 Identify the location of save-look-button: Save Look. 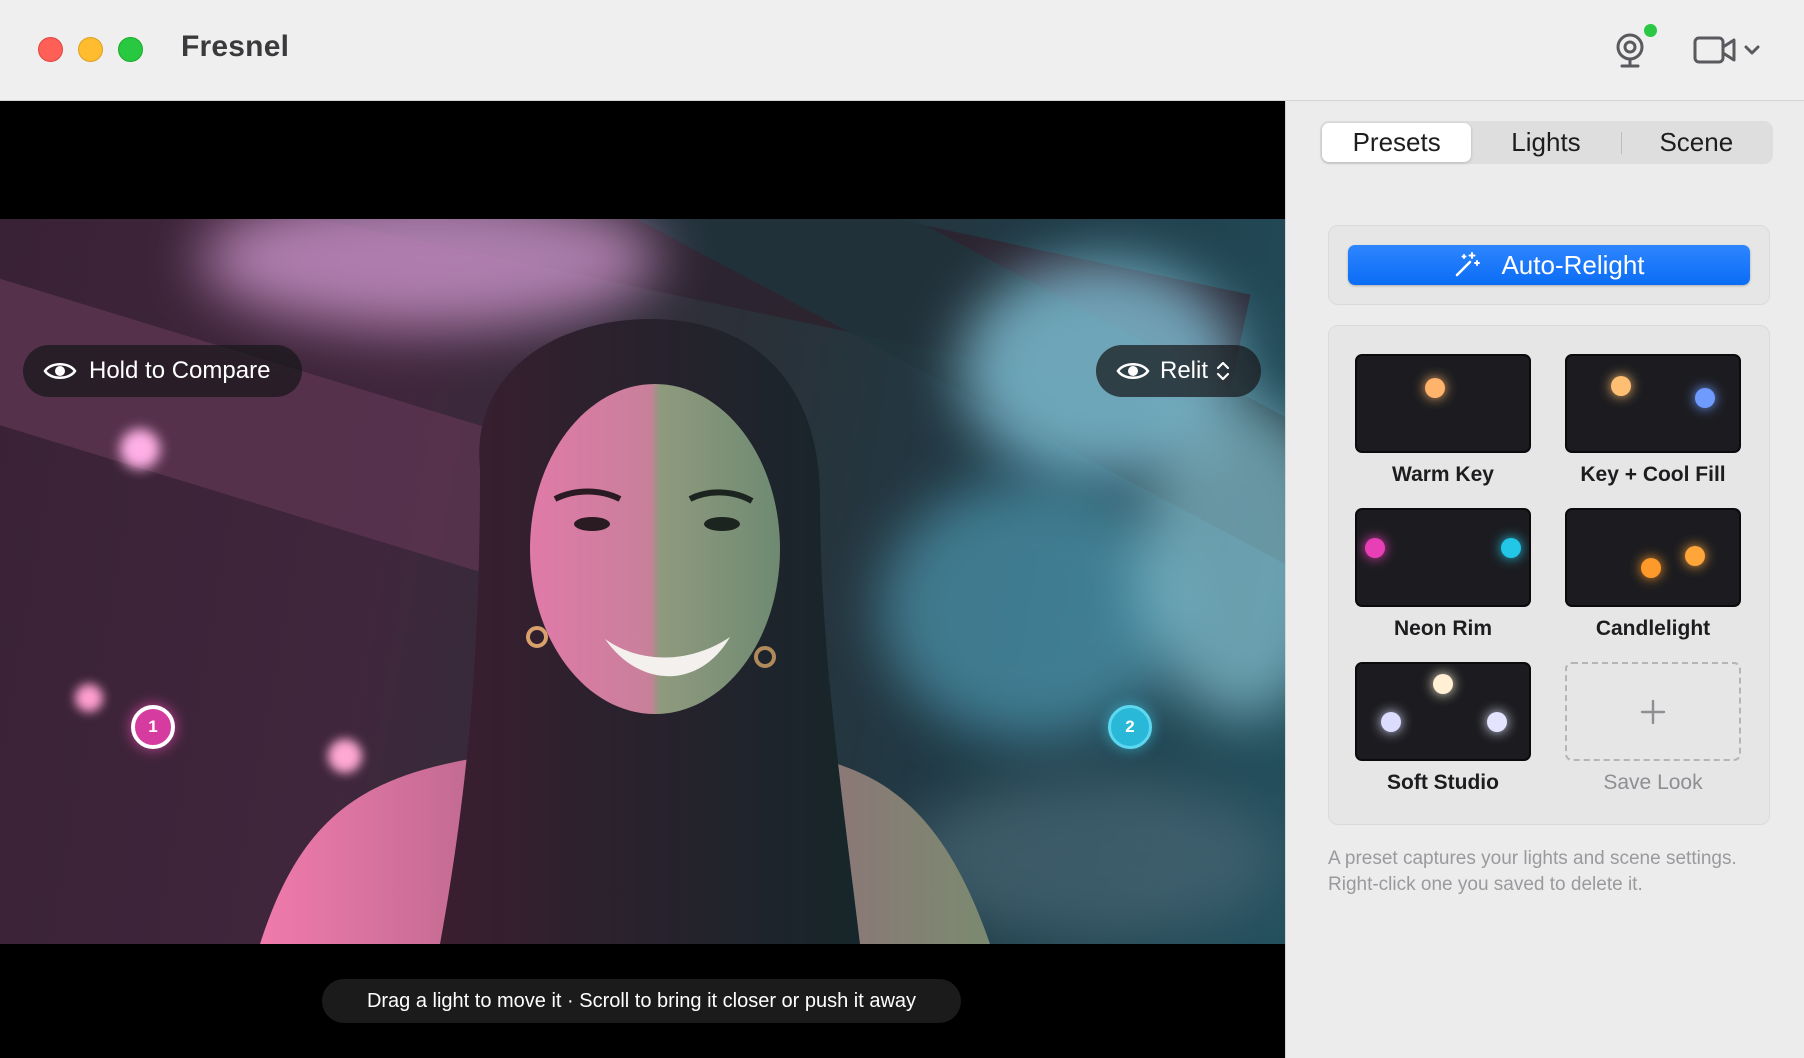
(1653, 728).